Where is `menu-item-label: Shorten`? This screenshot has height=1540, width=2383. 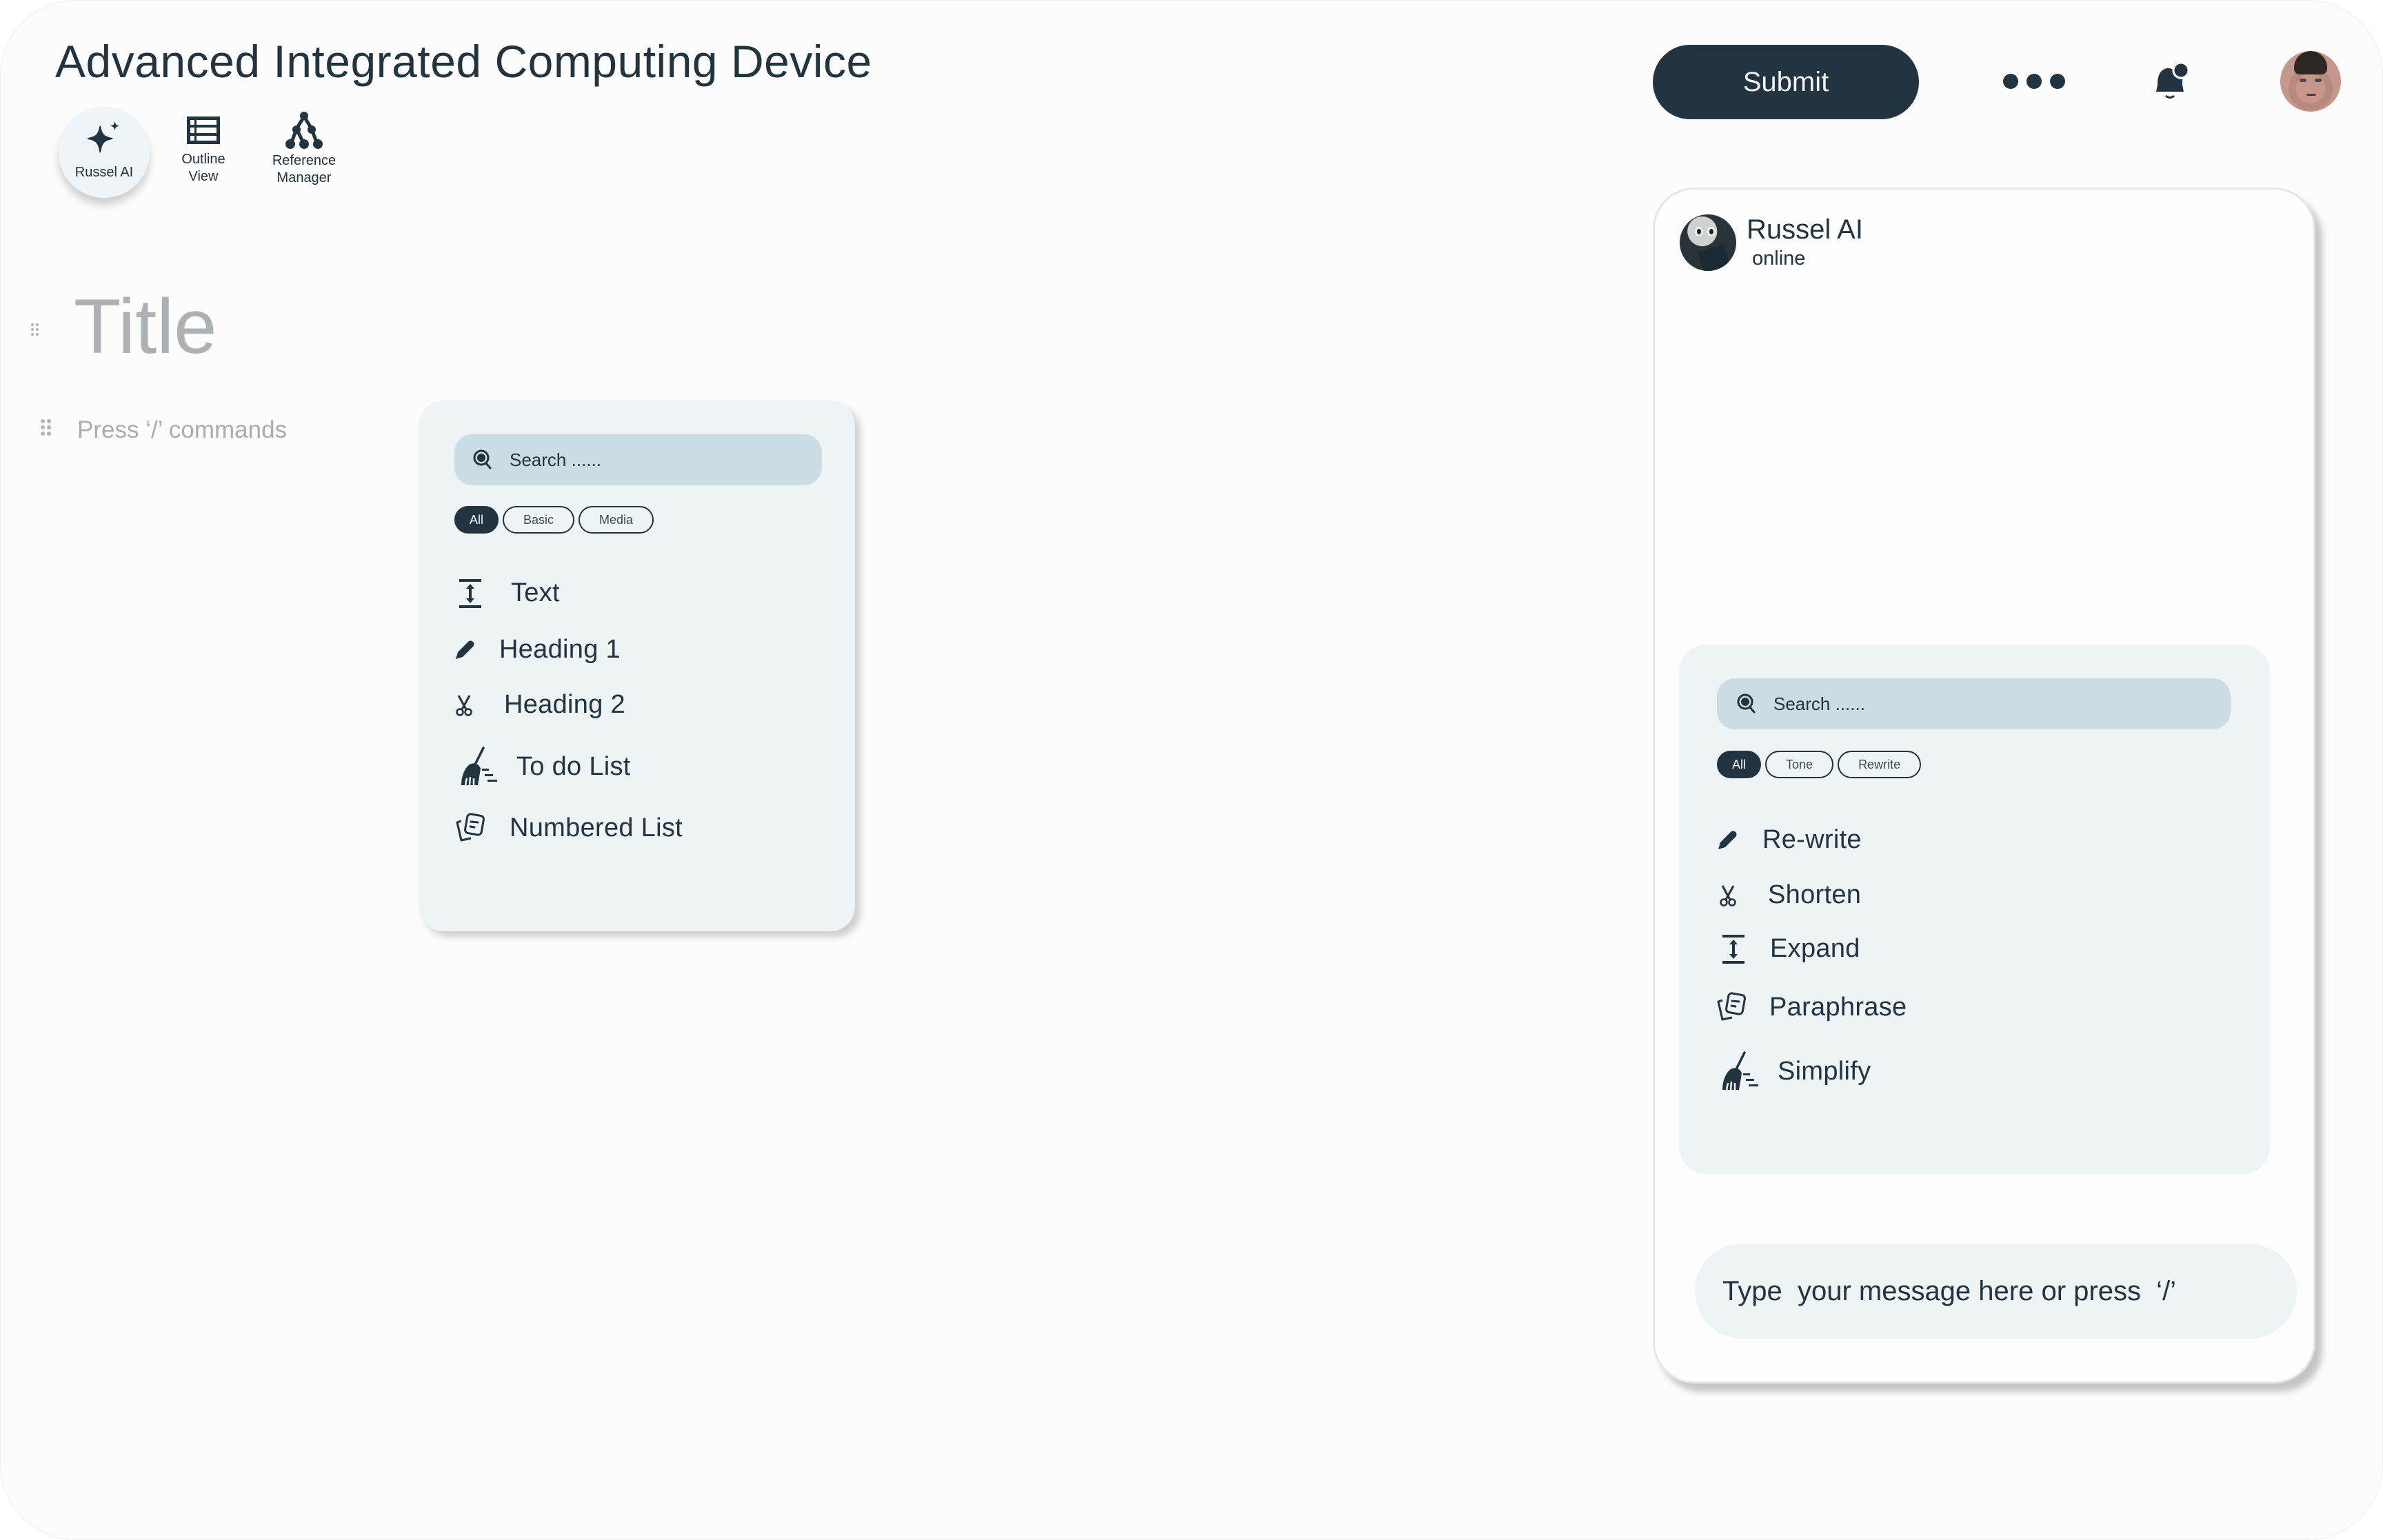 menu-item-label: Shorten is located at coordinates (1815, 895).